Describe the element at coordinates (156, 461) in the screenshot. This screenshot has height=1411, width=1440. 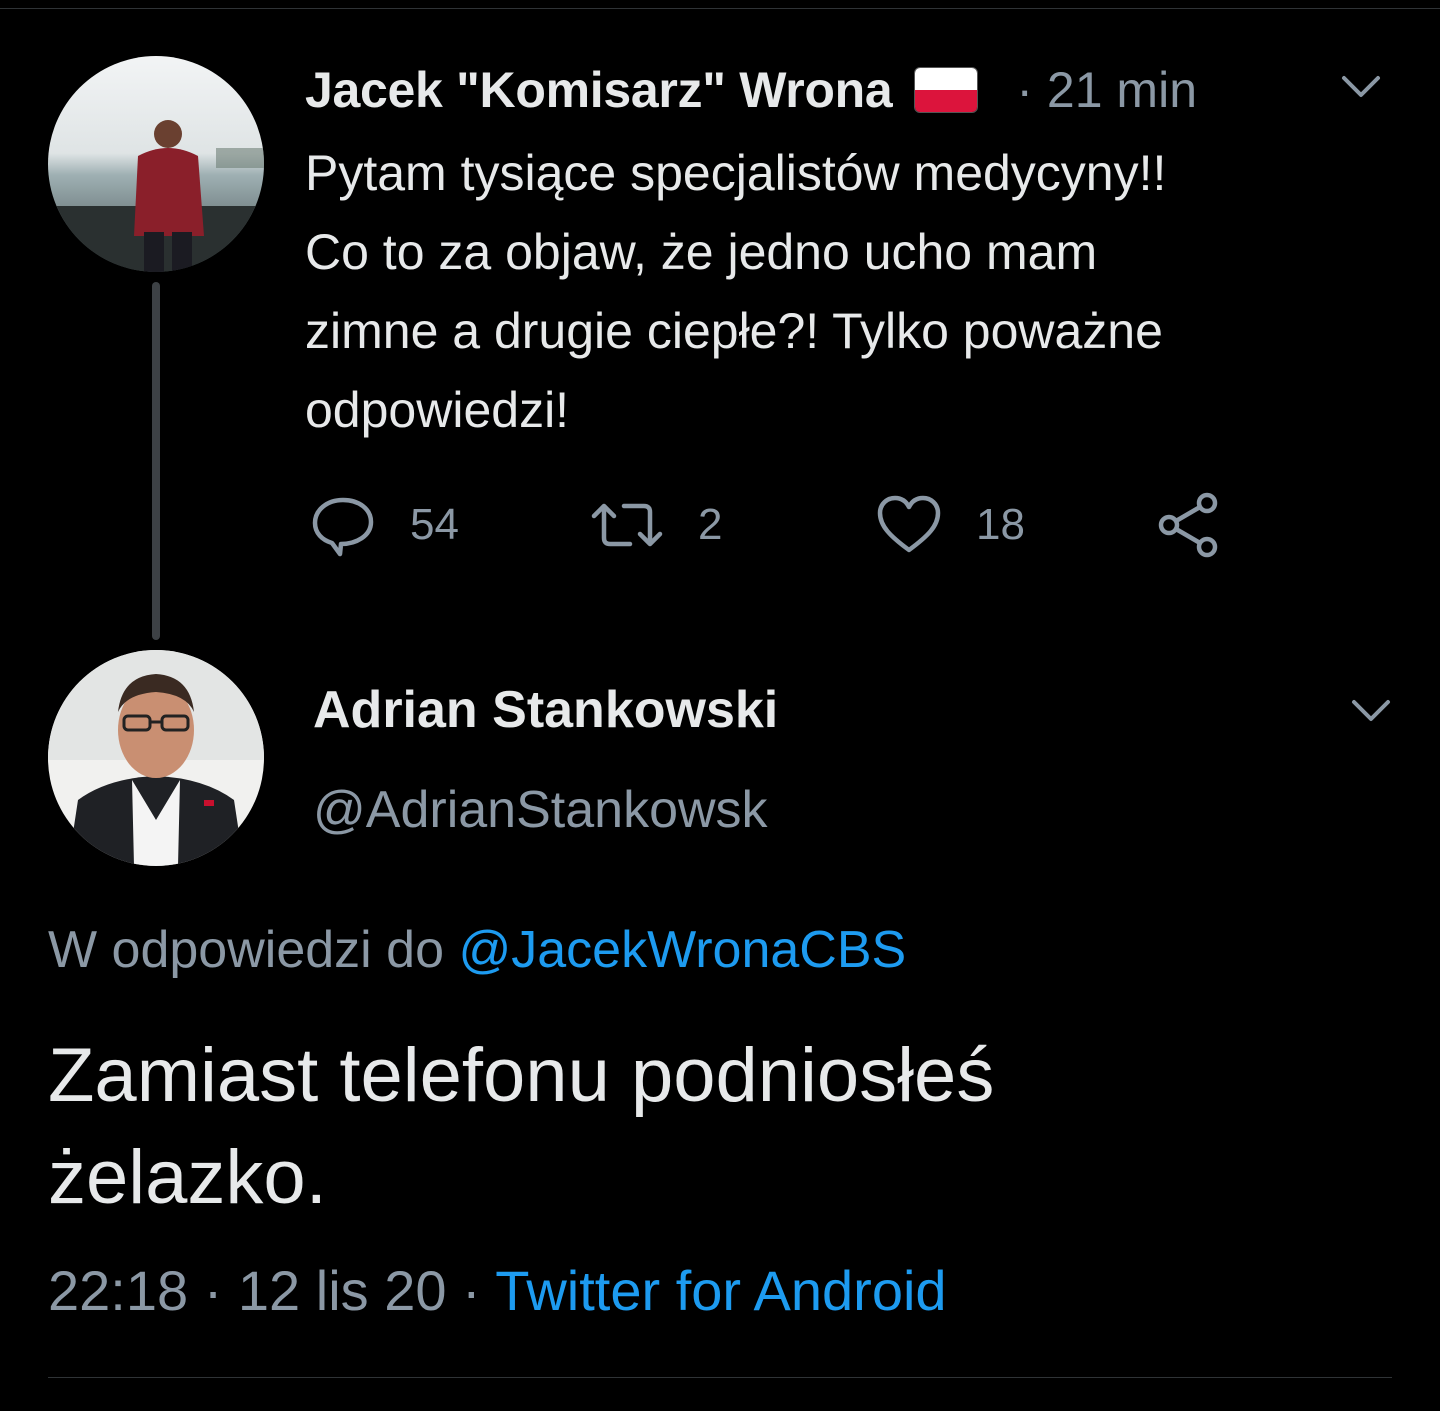
I see `thread-connector` at that location.